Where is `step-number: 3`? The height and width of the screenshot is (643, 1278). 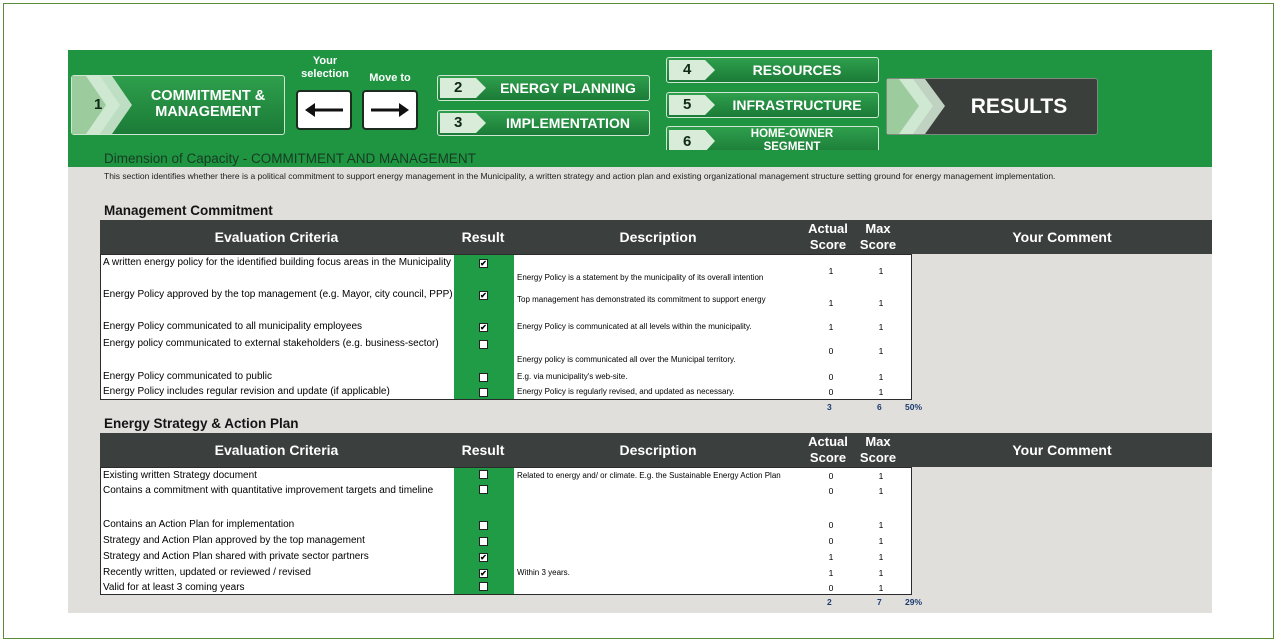 step-number: 3 is located at coordinates (458, 122).